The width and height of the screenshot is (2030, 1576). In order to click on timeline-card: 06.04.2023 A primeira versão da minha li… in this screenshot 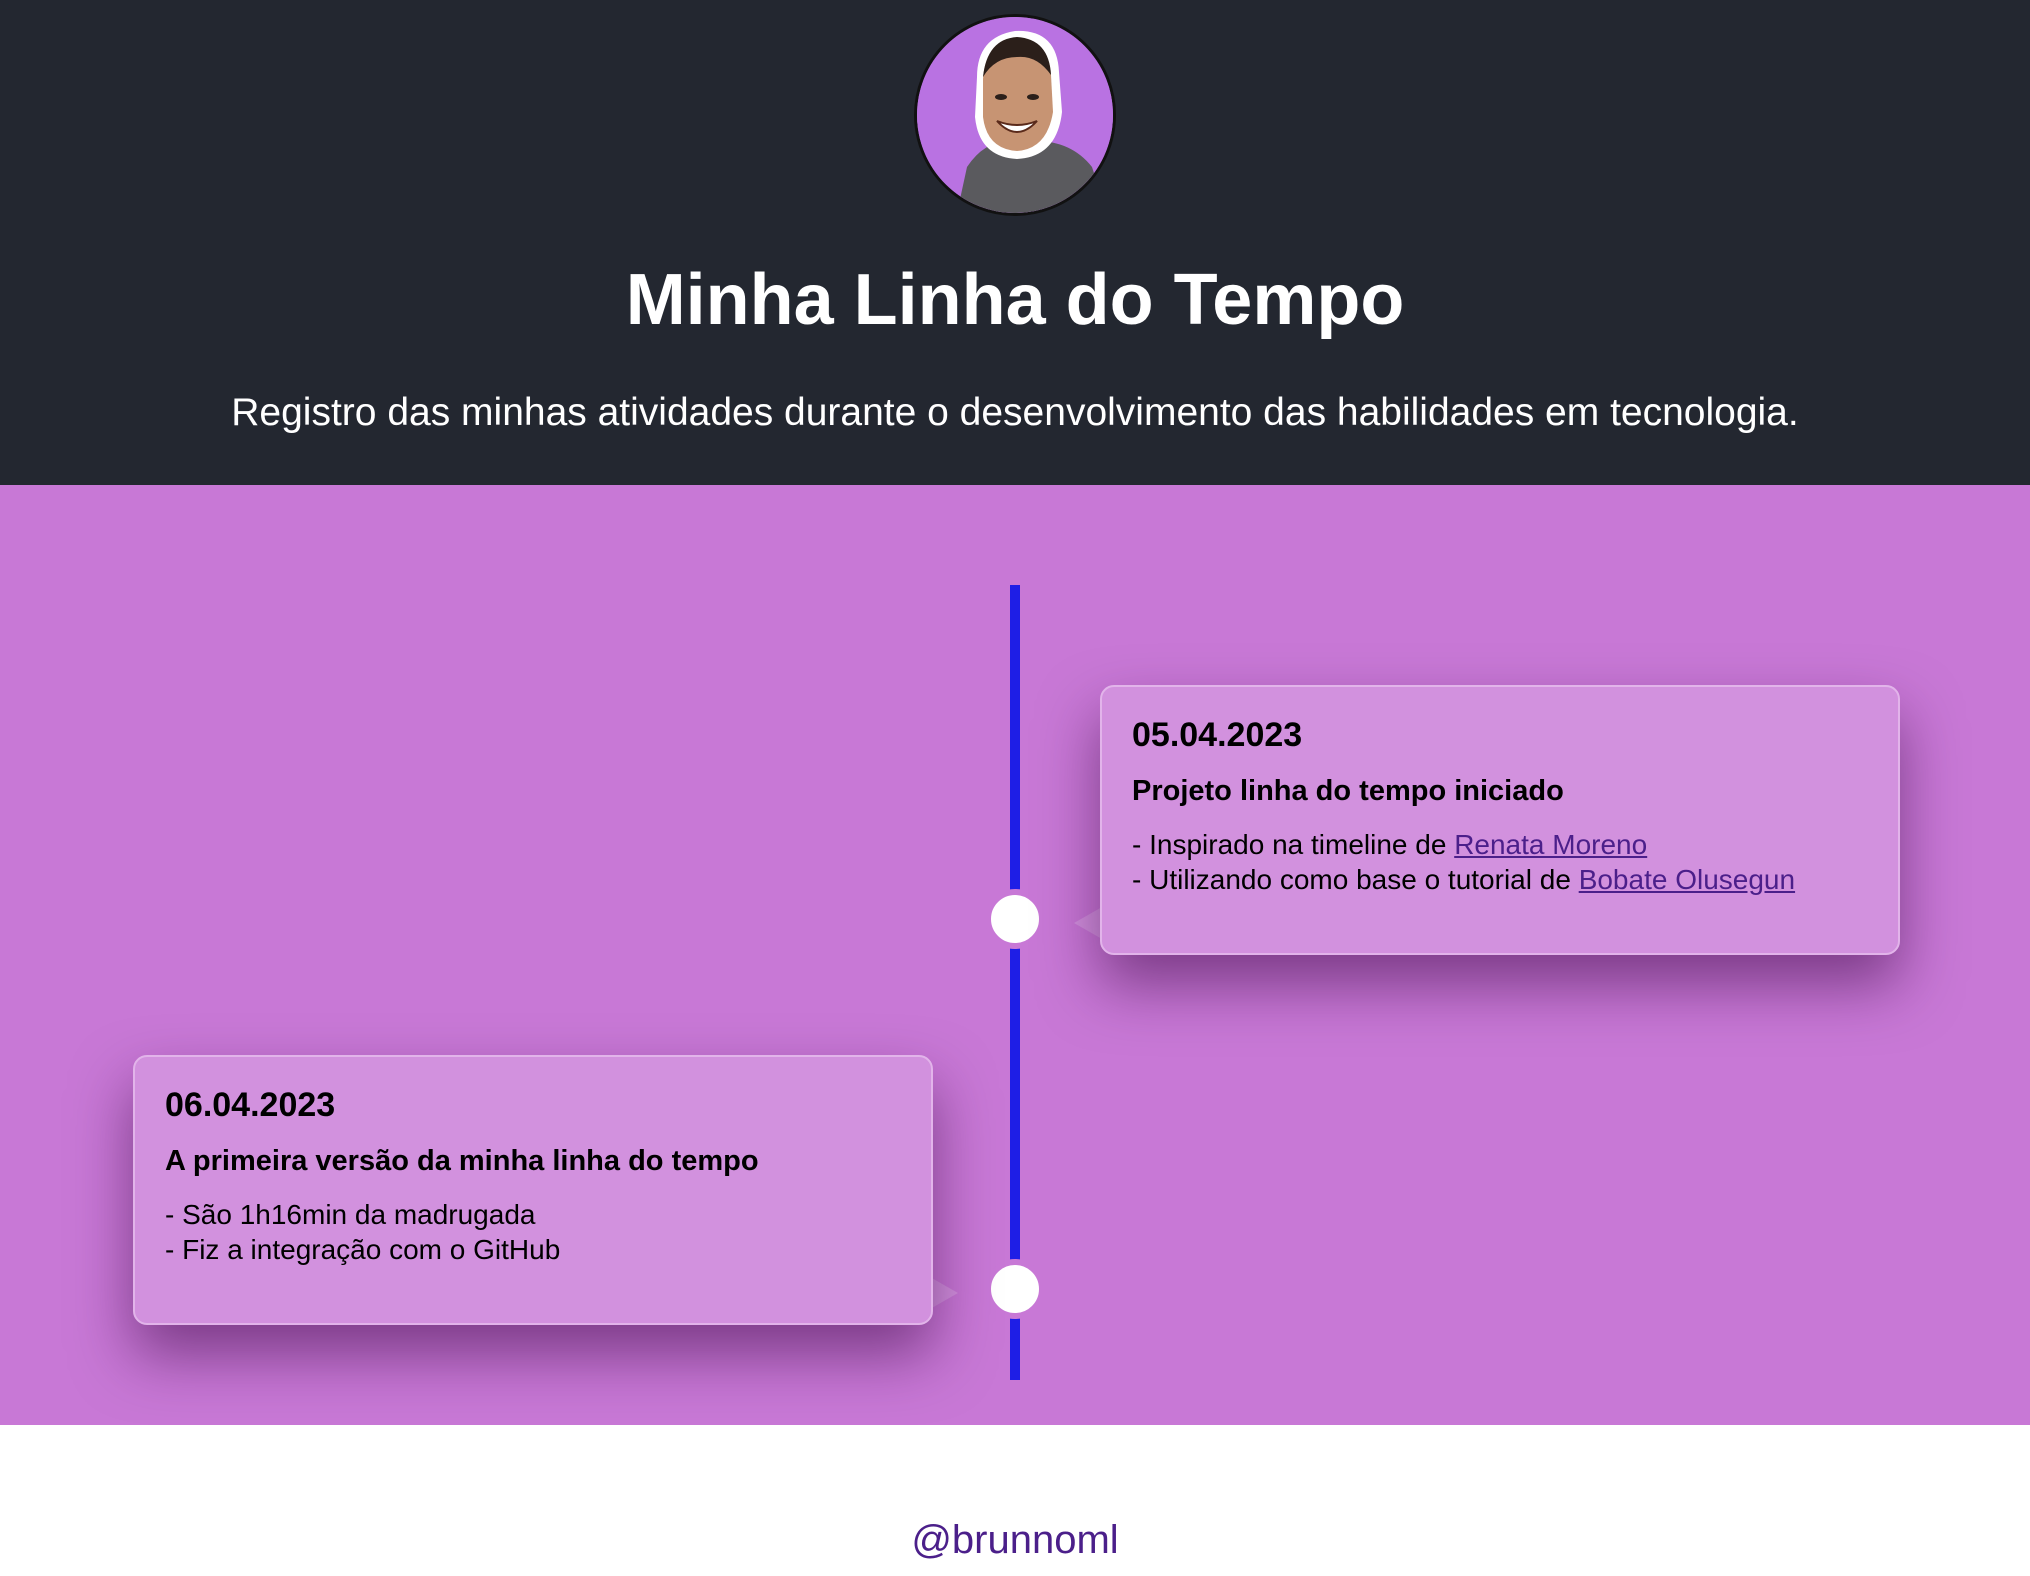, I will do `click(533, 1190)`.